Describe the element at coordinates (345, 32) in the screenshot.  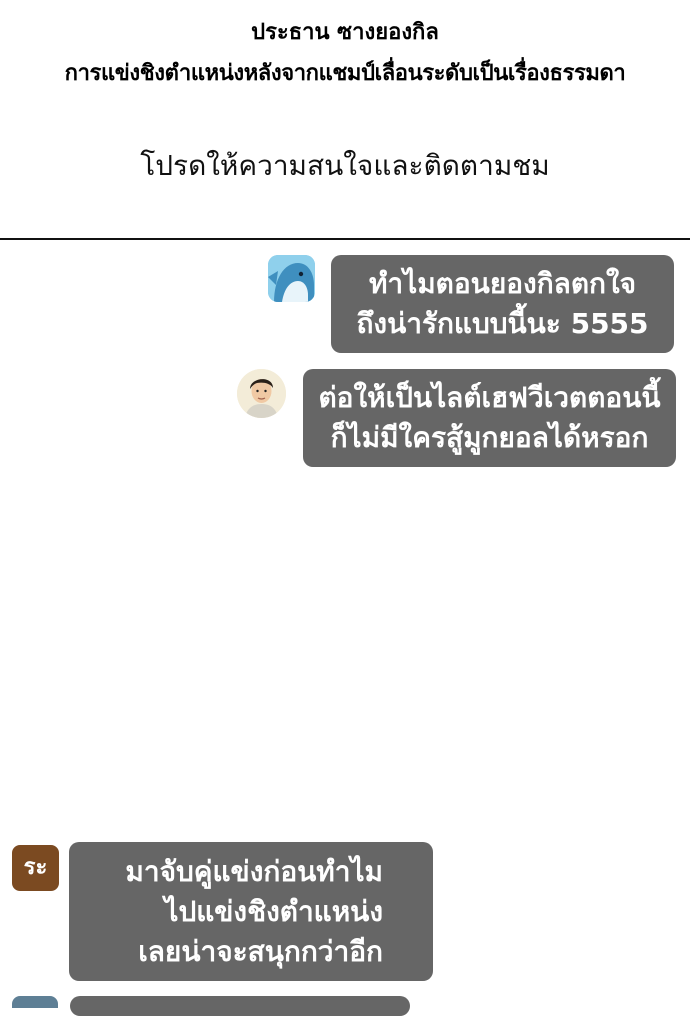
I see `post-title-line-1: ประธาน ซางยองกิล` at that location.